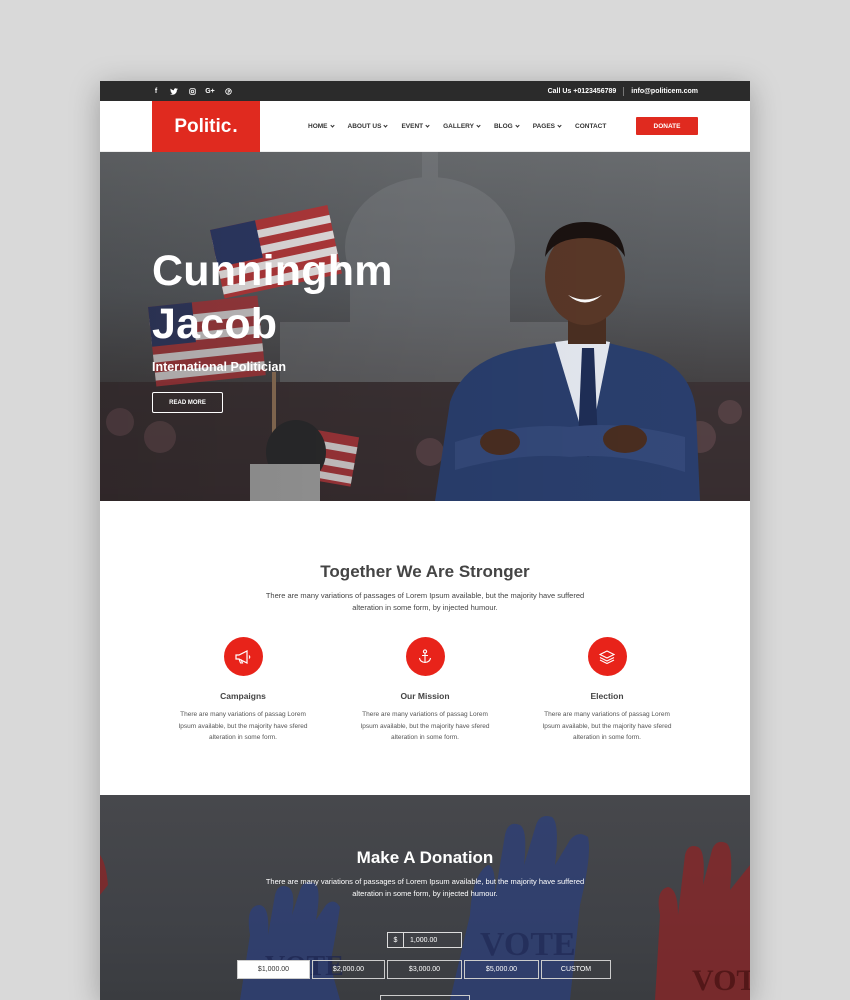 This screenshot has height=1000, width=850. I want to click on amount-value: 1,000.00, so click(432, 940).